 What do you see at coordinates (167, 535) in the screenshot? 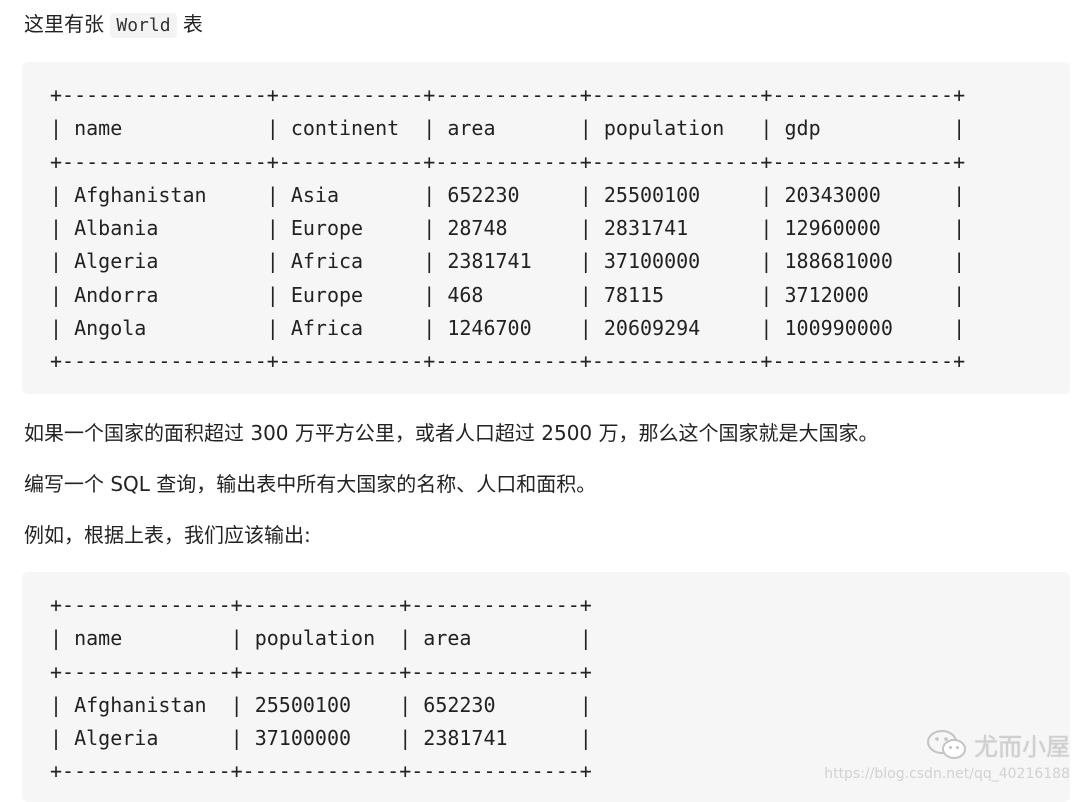
I see `example-paragraph: 例如，根据上表，我们应该输出:` at bounding box center [167, 535].